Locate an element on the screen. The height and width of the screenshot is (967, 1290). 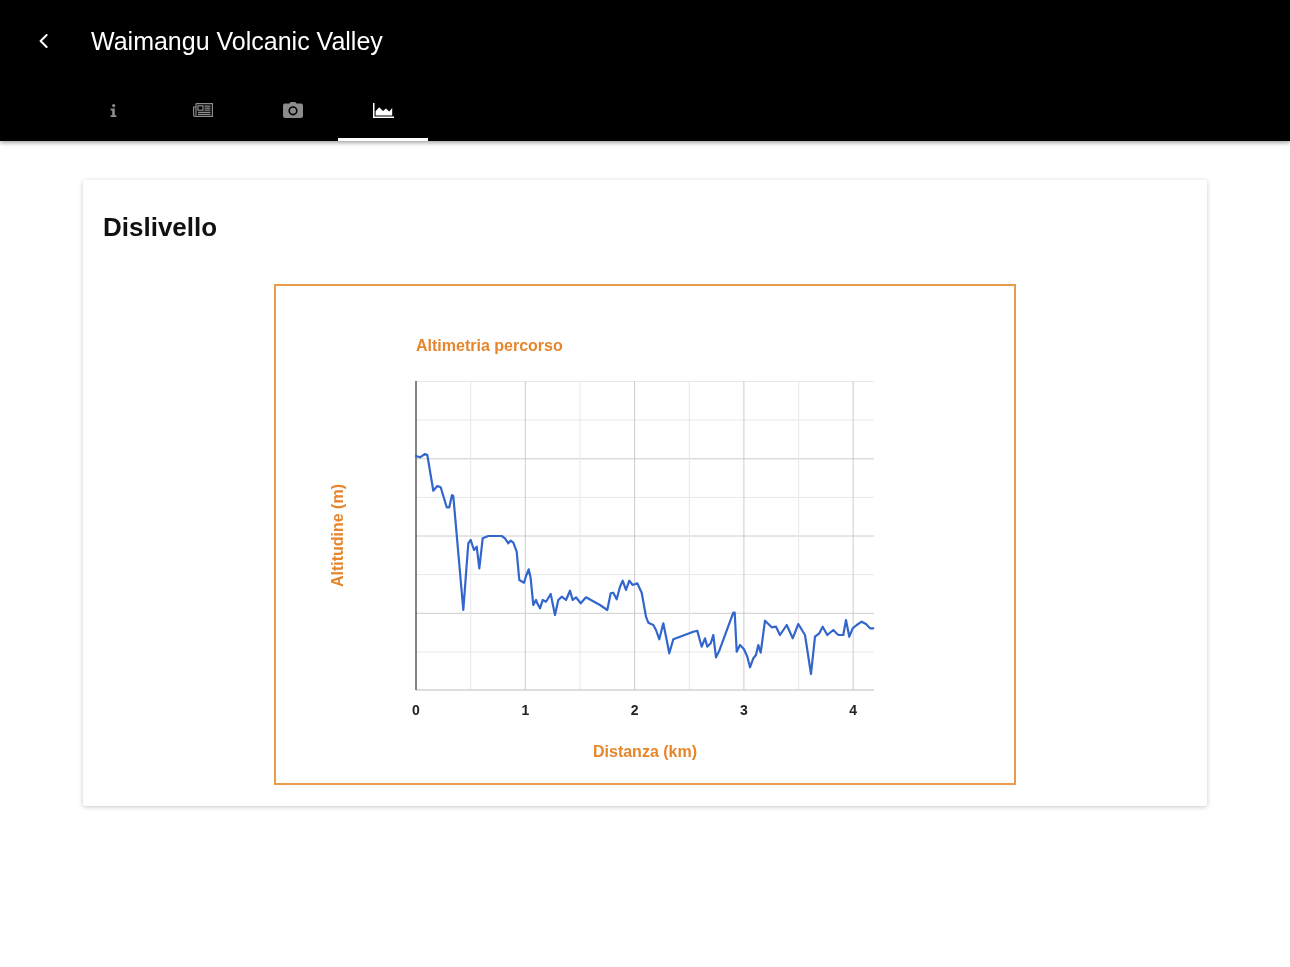
x-tick-label: 0 is located at coordinates (416, 710).